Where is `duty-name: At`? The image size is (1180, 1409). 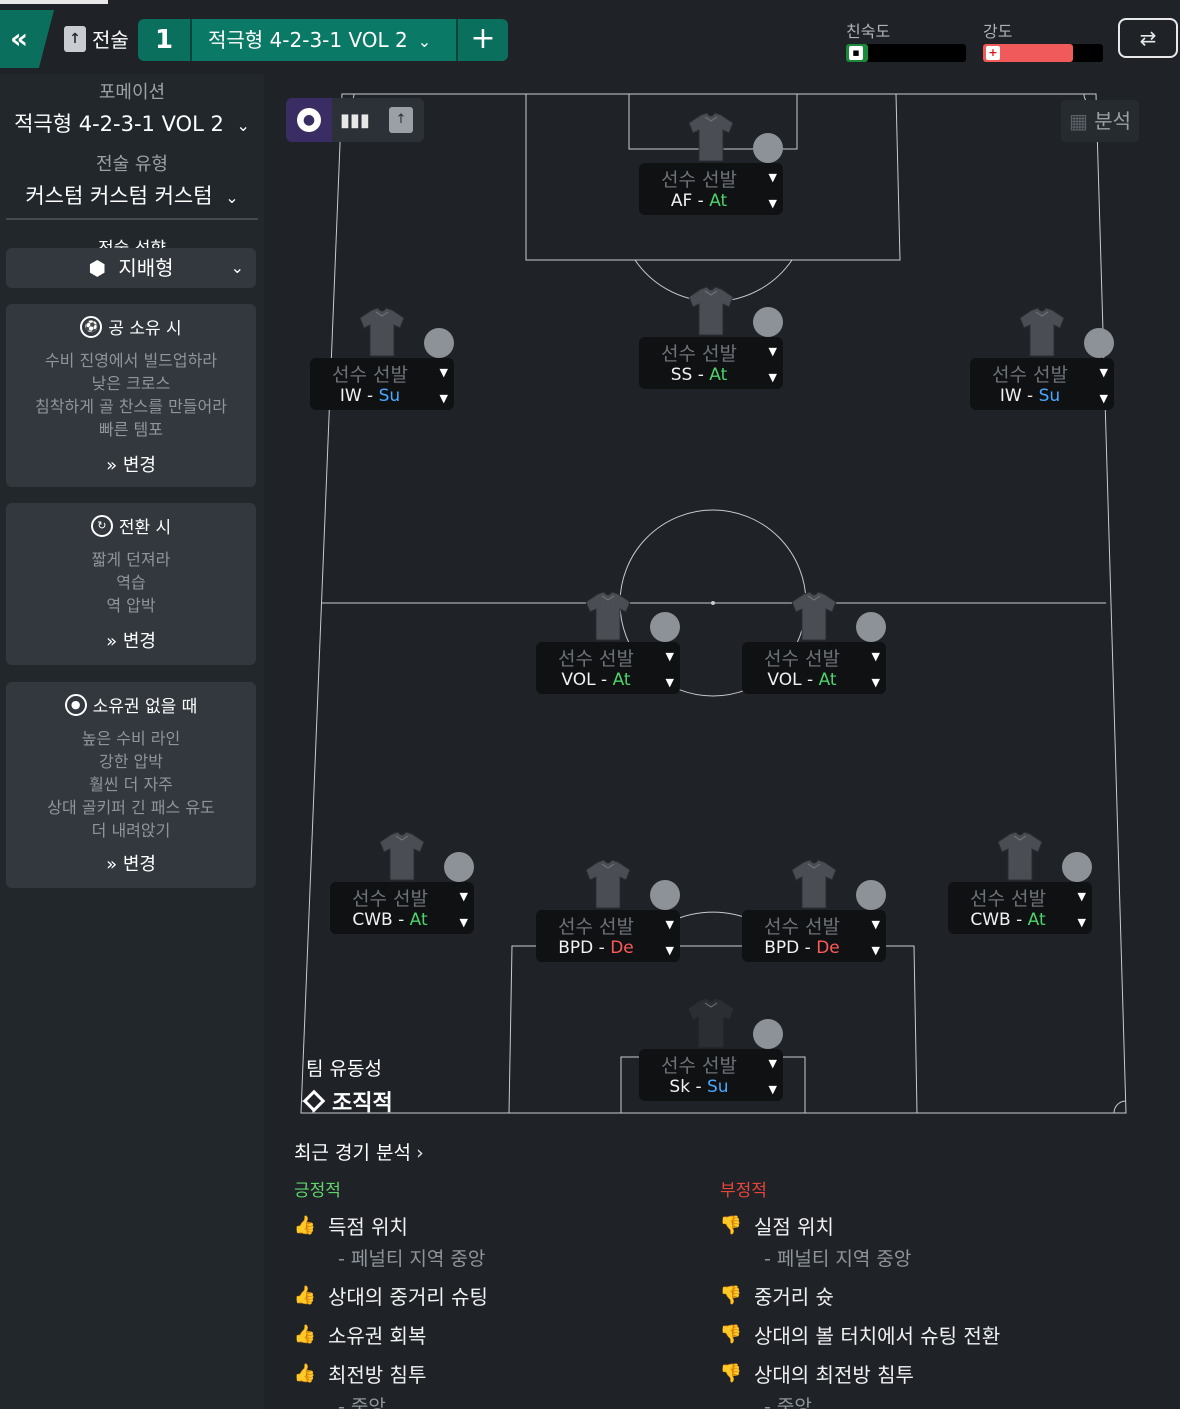 duty-name: At is located at coordinates (718, 375).